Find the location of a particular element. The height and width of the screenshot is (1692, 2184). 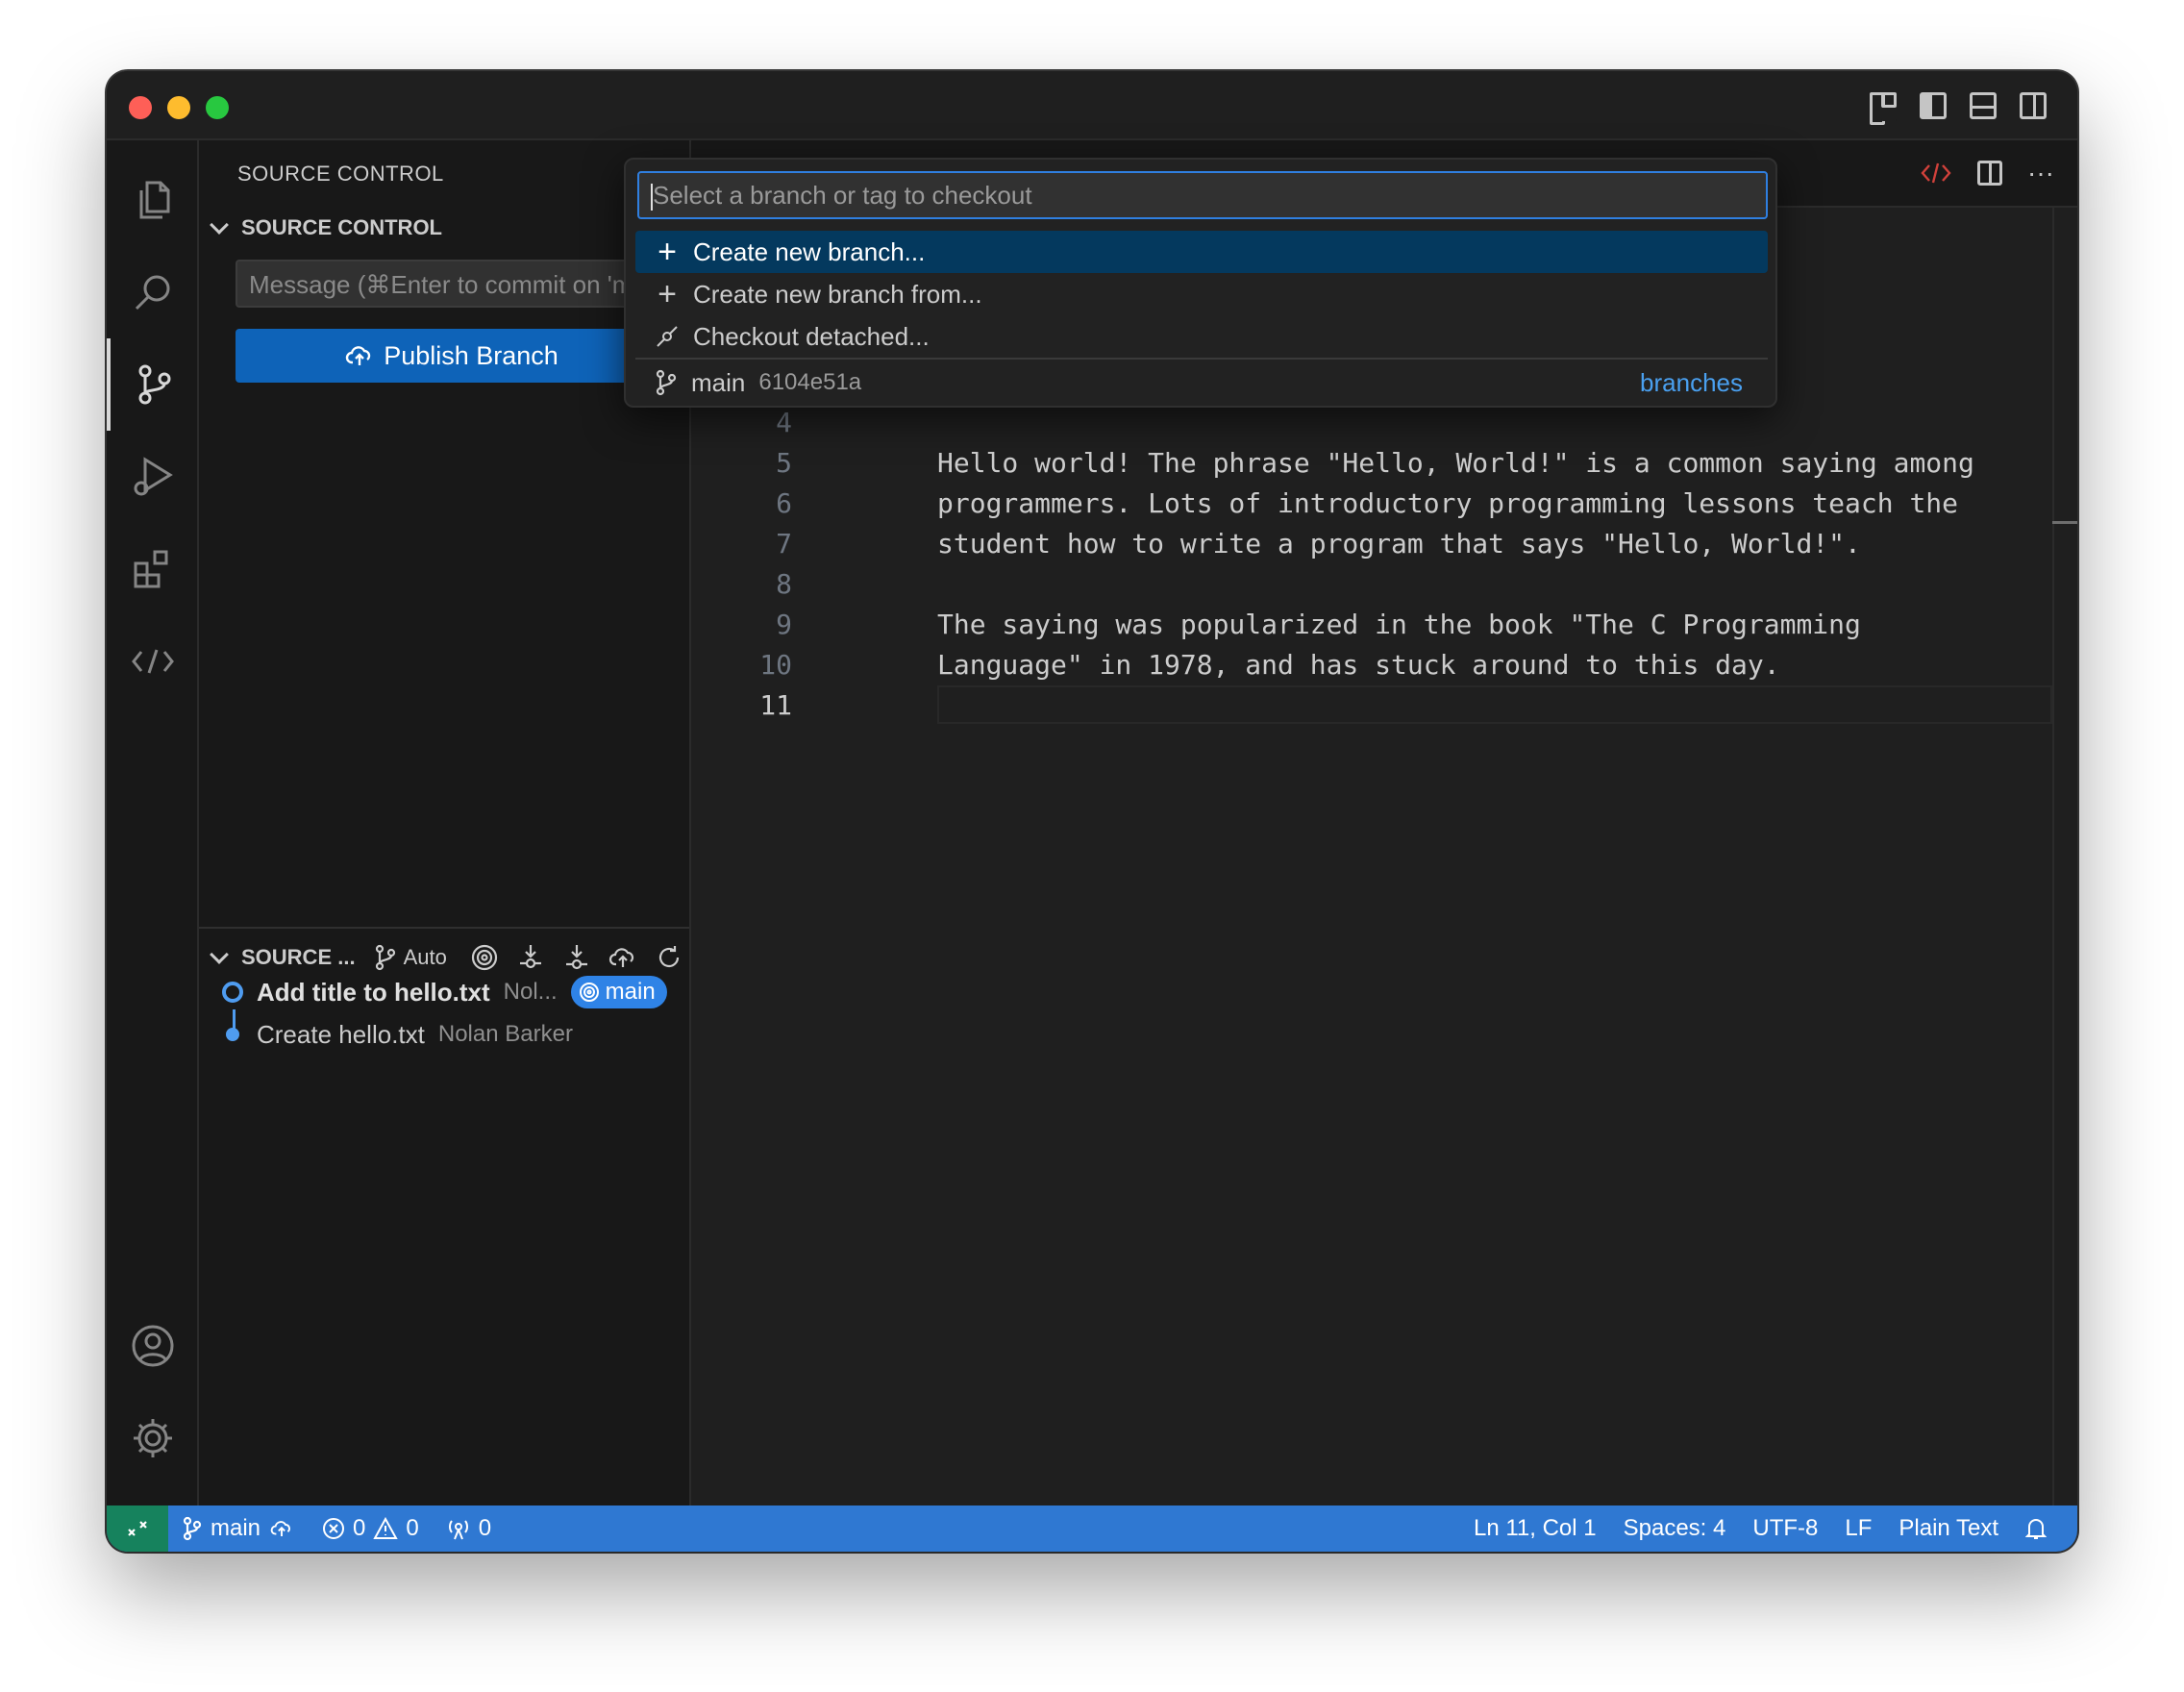

split-editor-icon is located at coordinates (1990, 173).